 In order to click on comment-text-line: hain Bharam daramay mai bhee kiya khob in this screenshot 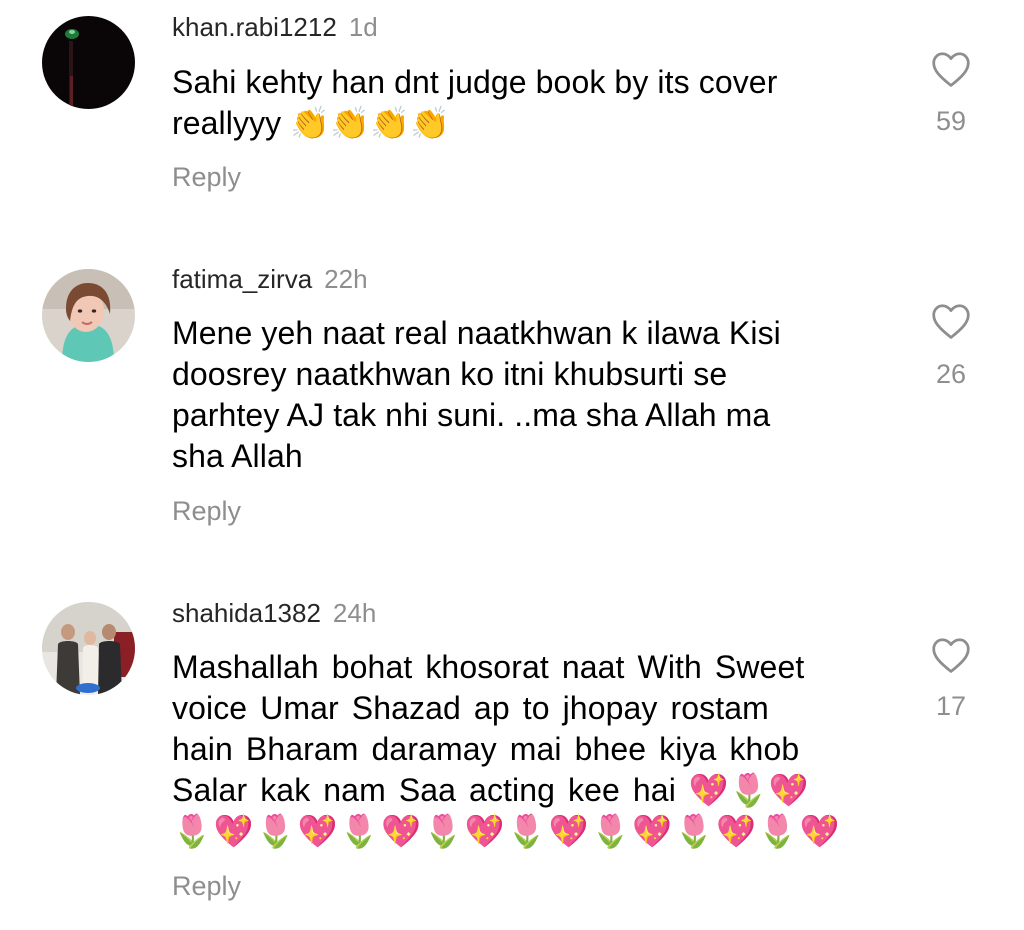, I will do `click(486, 749)`.